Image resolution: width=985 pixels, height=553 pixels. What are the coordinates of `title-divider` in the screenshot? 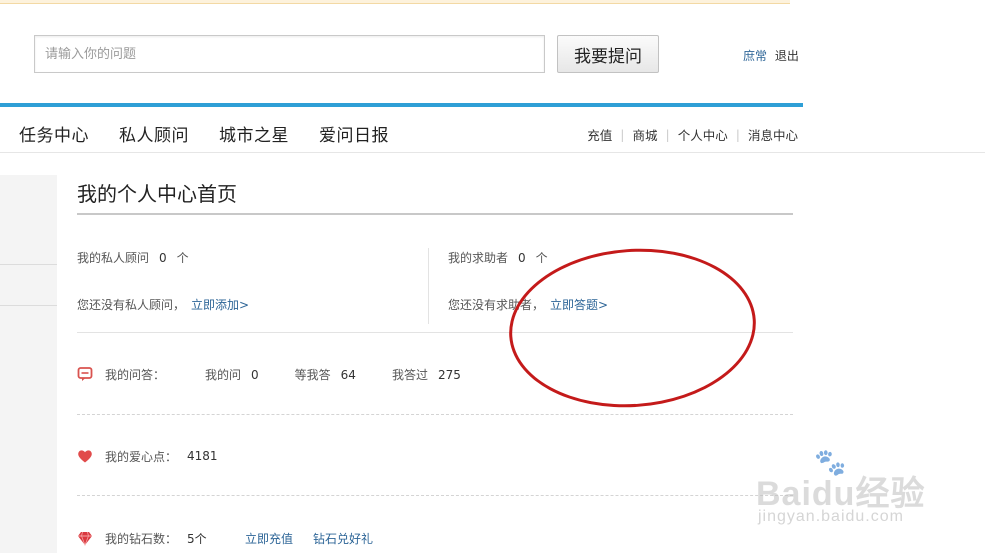 It's located at (435, 214).